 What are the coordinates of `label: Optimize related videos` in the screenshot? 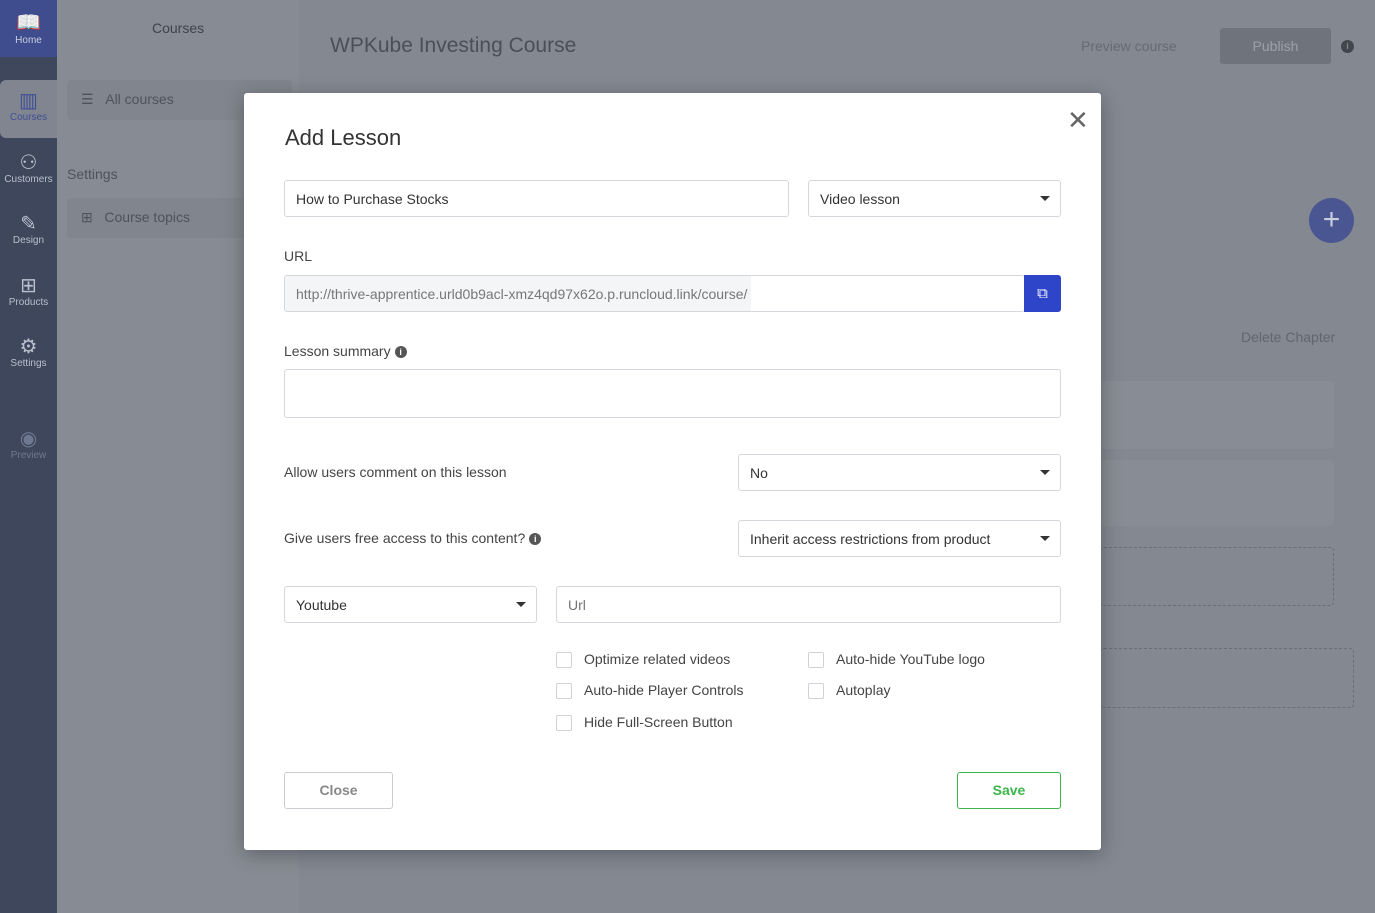 It's located at (657, 659).